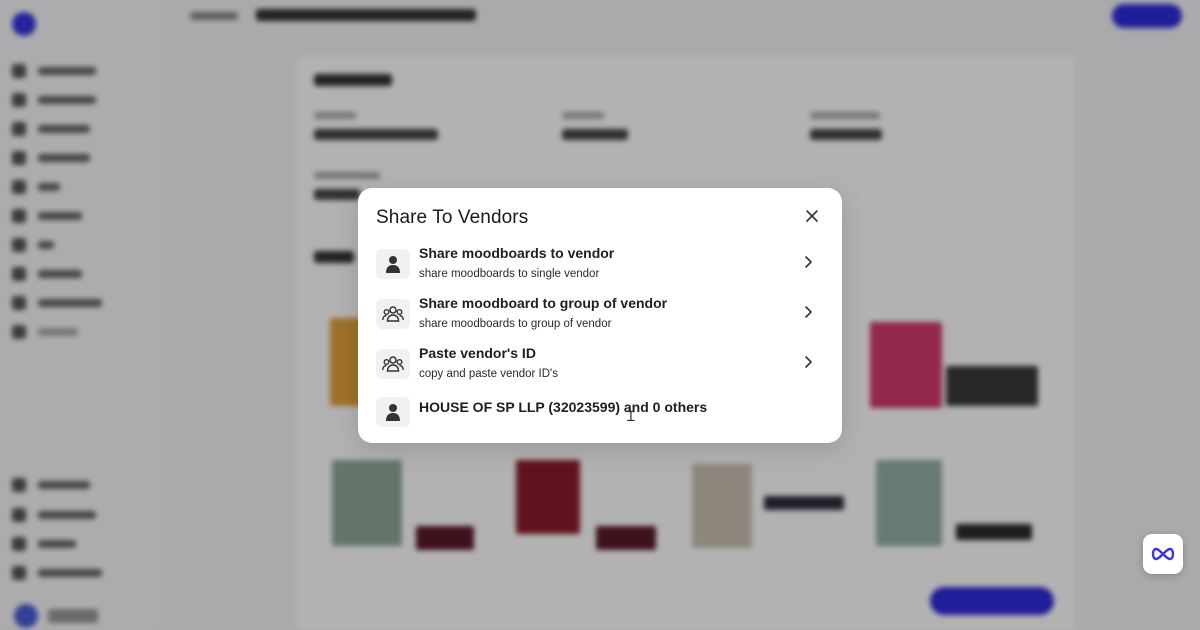  I want to click on chat-widget-button, so click(1163, 554).